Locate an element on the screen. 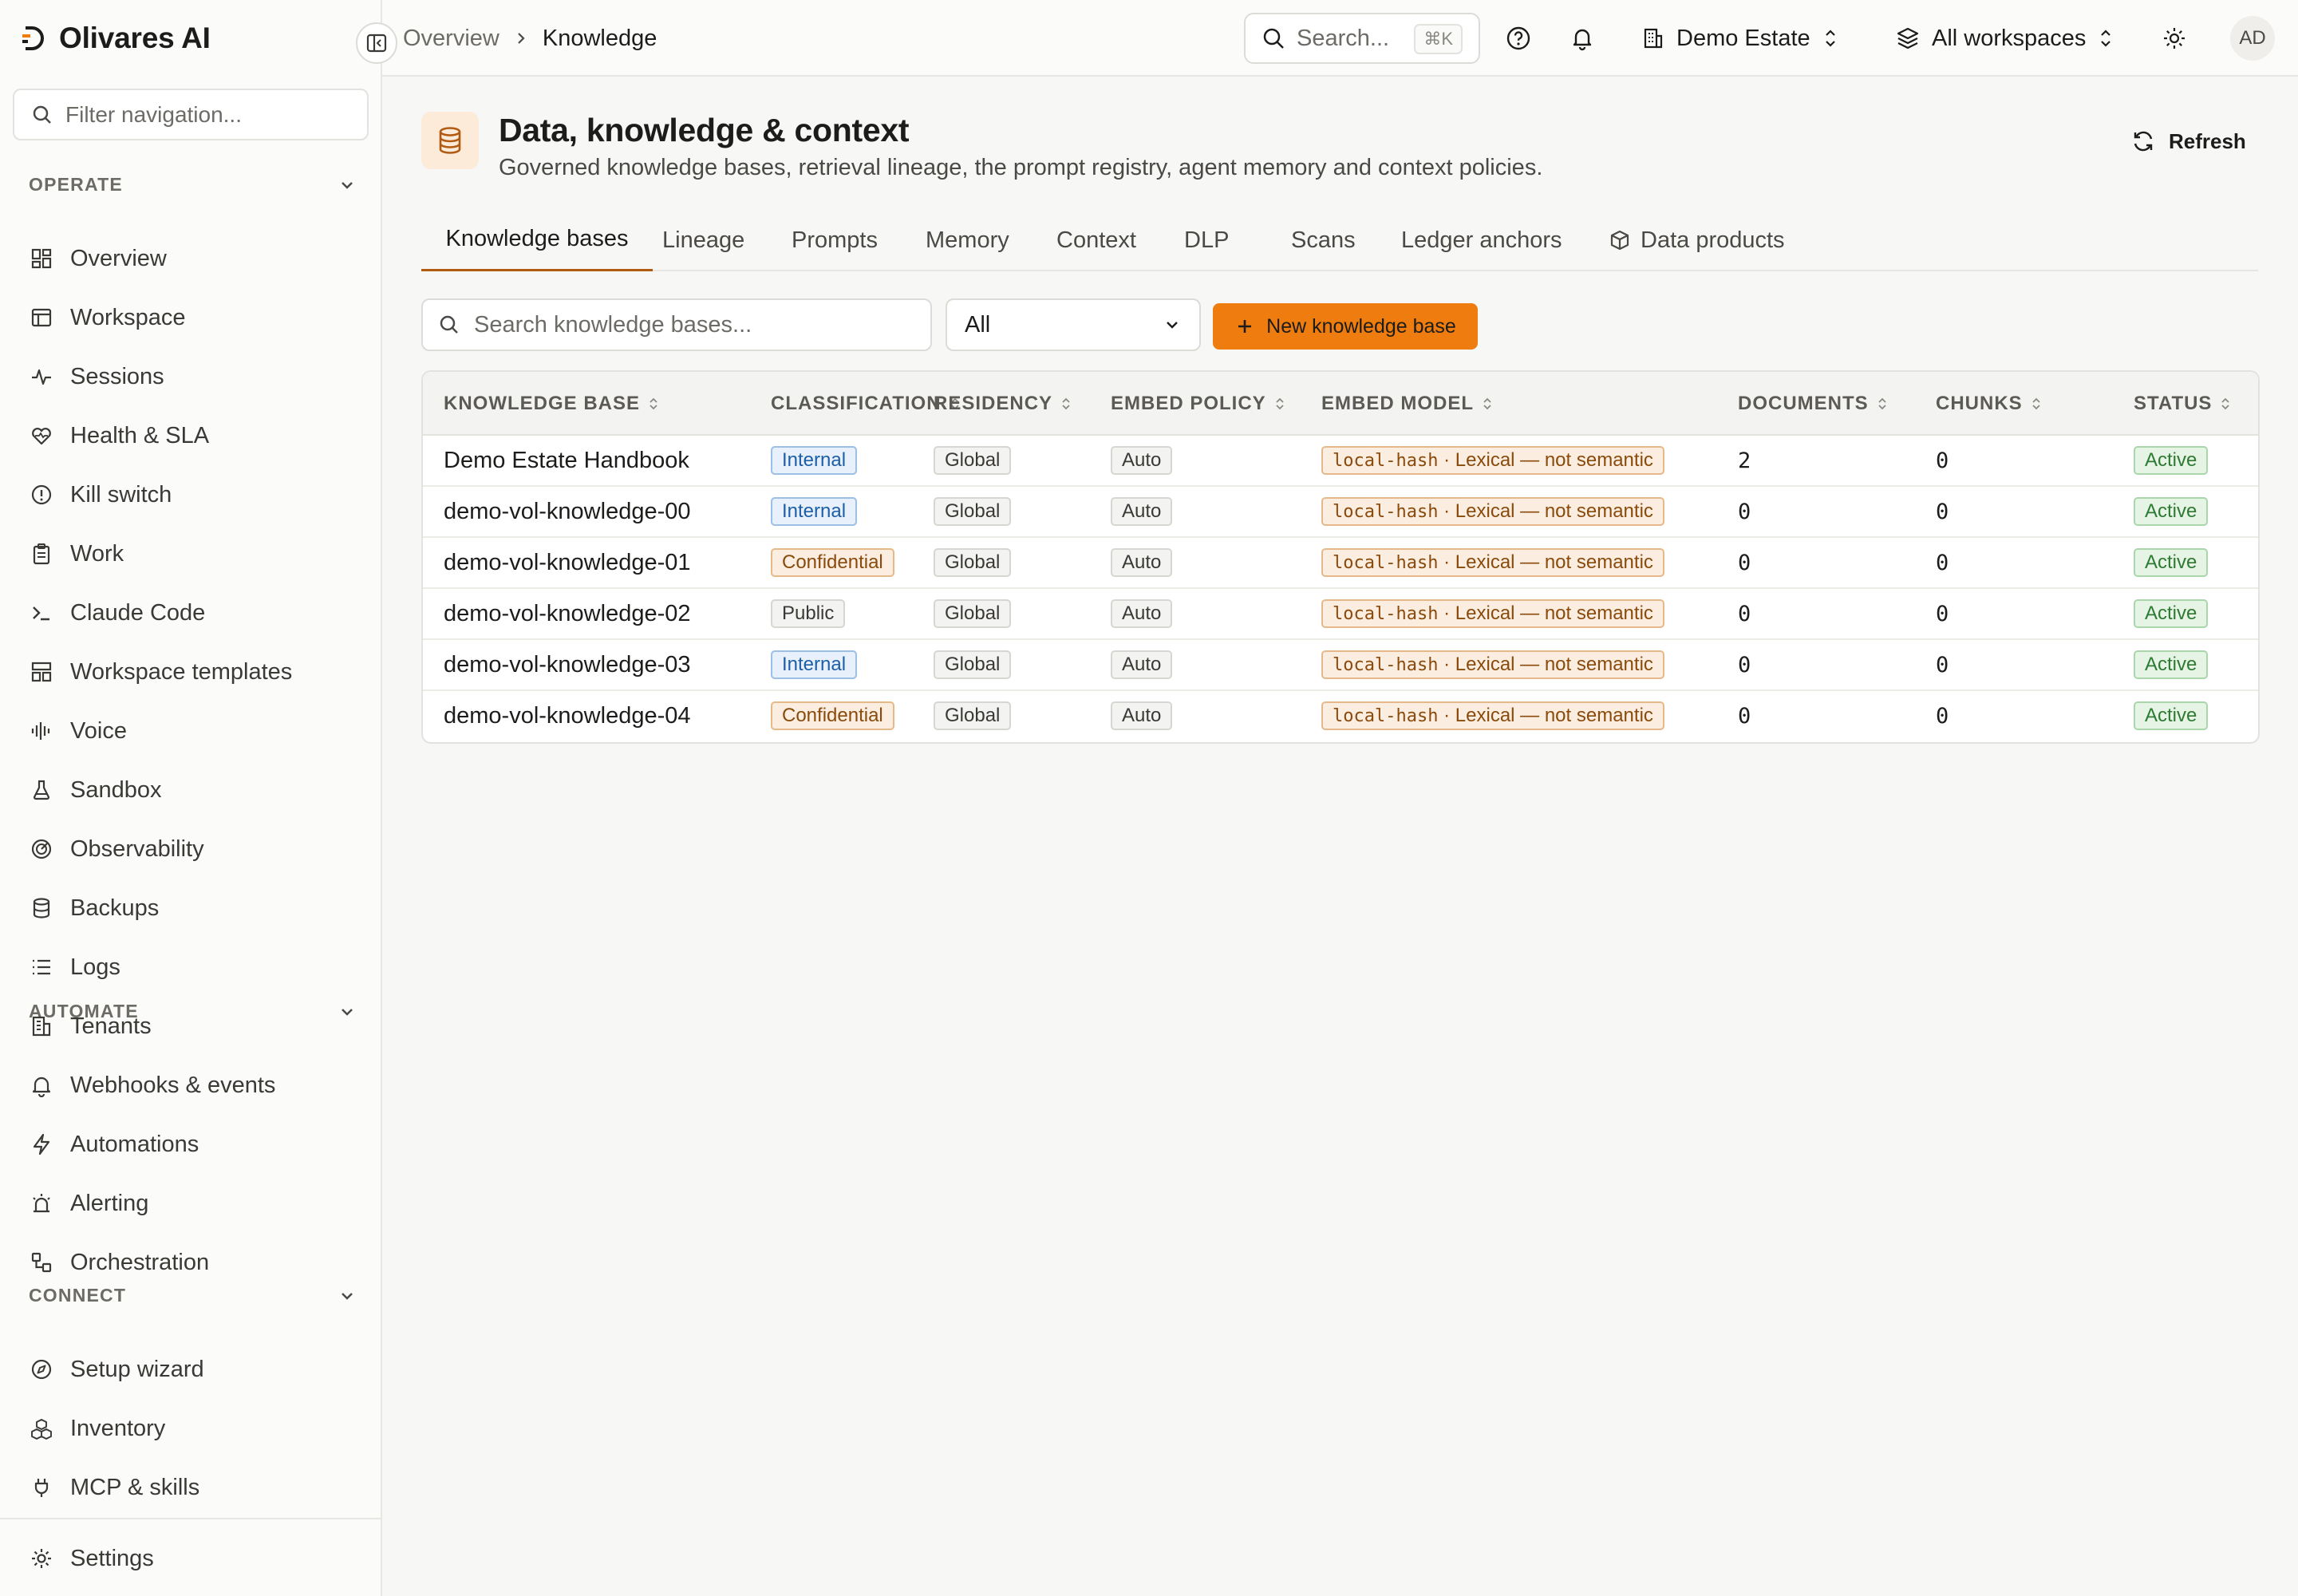  global-search: Search... ⌘K is located at coordinates (1362, 38).